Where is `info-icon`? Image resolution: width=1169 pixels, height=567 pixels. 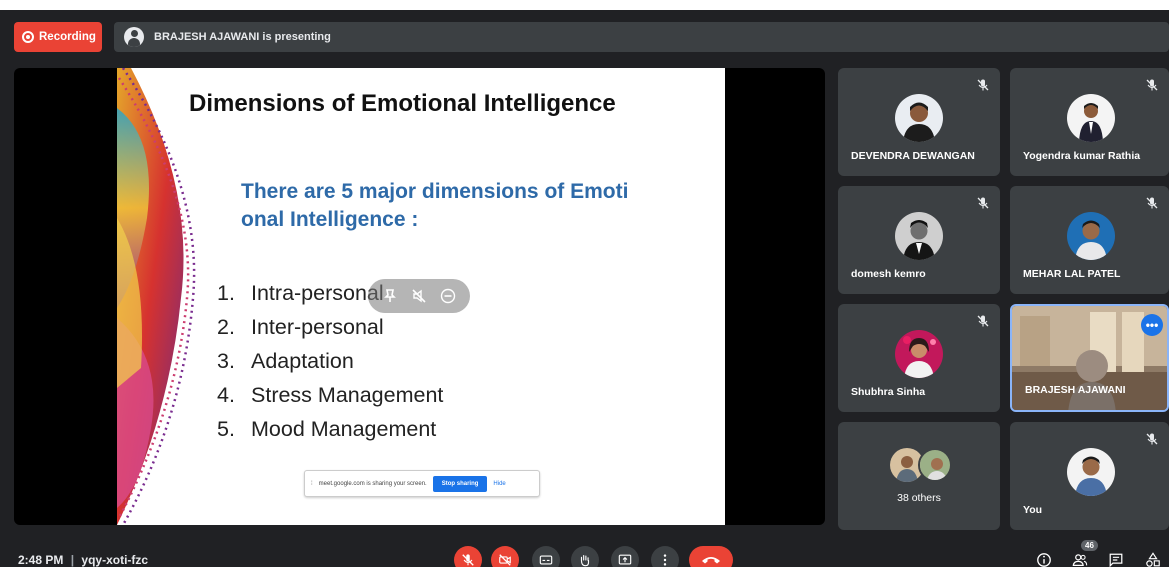
info-icon is located at coordinates (1044, 560).